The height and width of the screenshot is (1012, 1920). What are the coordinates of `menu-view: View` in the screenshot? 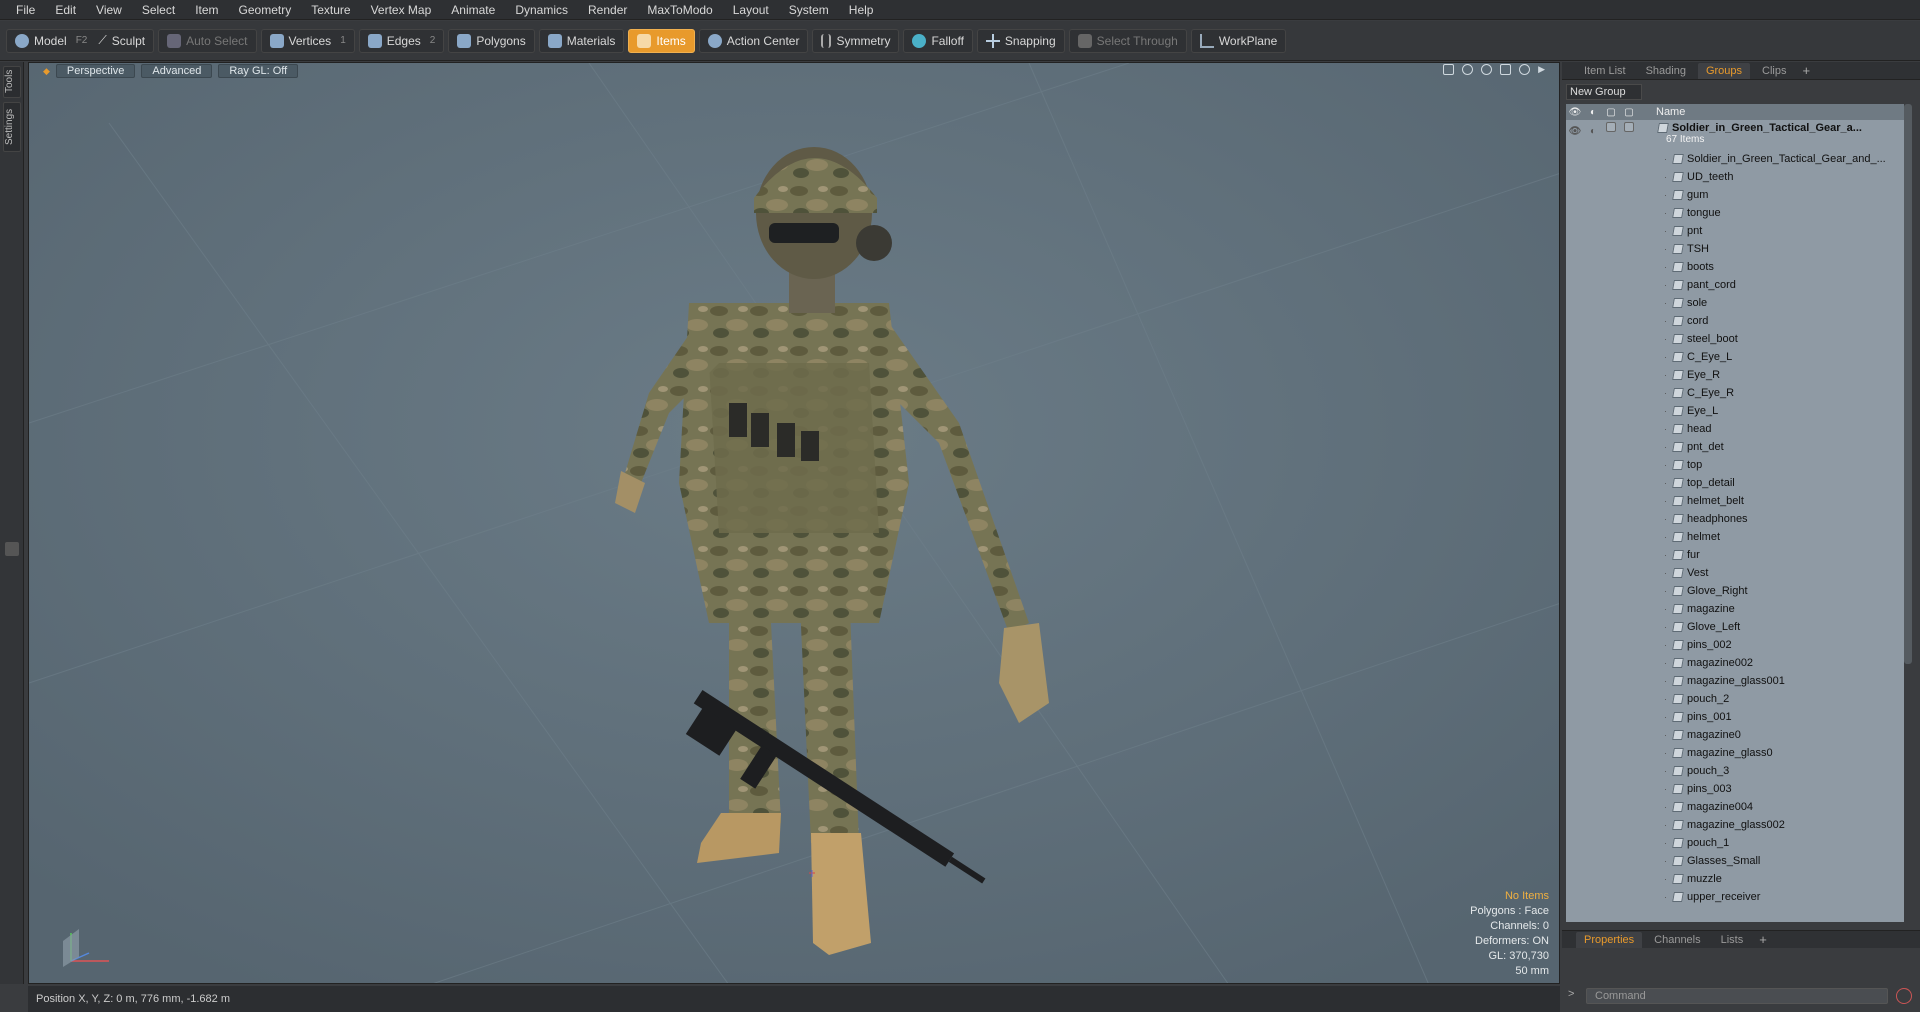 It's located at (109, 10).